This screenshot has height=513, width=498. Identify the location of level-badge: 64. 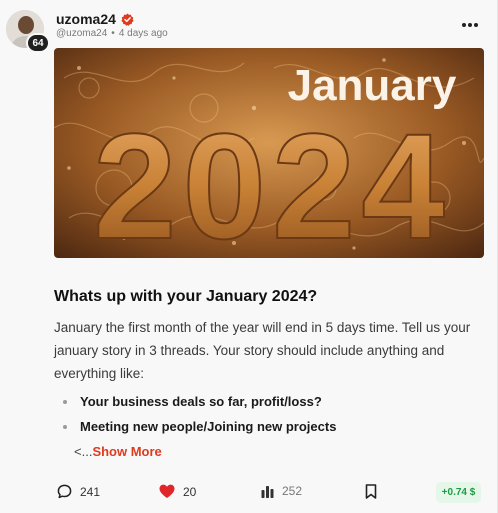
(38, 43).